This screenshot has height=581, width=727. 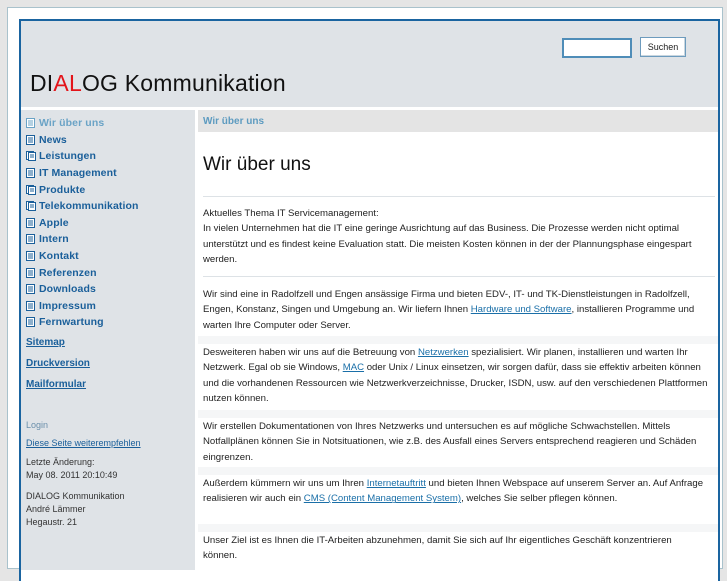 I want to click on sidebar-item-label: IT Management, so click(x=78, y=173).